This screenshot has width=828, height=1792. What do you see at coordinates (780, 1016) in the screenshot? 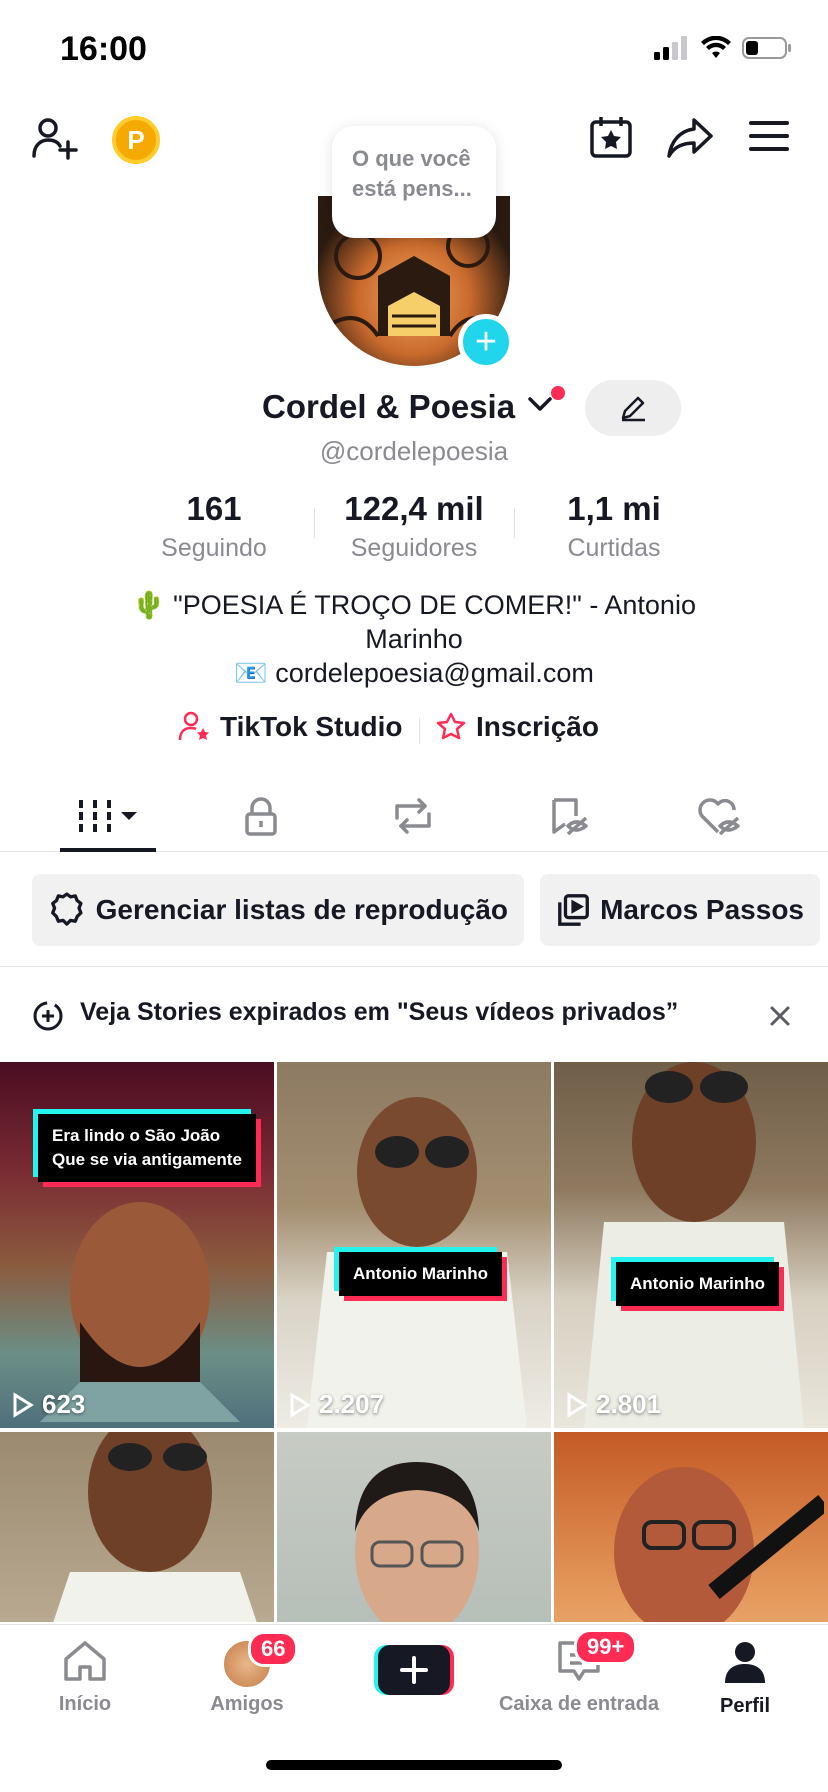
I see `close-icon` at bounding box center [780, 1016].